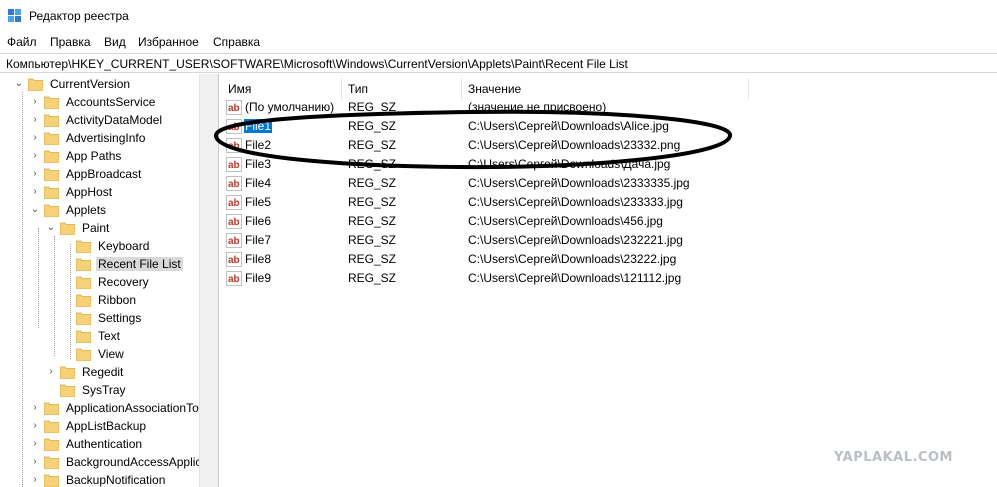 The height and width of the screenshot is (487, 997). Describe the element at coordinates (258, 183) in the screenshot. I see `value-name: File4` at that location.